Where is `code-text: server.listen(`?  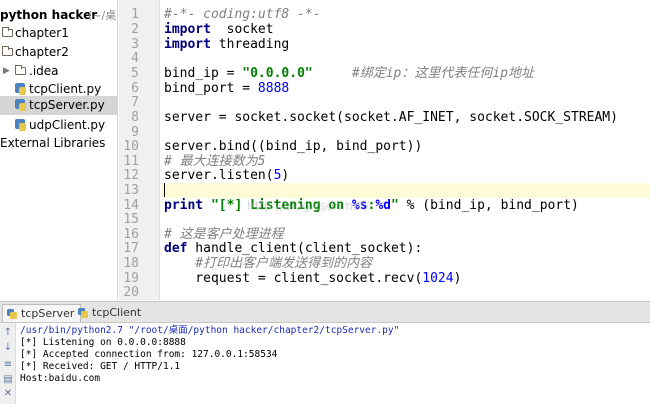
code-text: server.listen( is located at coordinates (219, 175).